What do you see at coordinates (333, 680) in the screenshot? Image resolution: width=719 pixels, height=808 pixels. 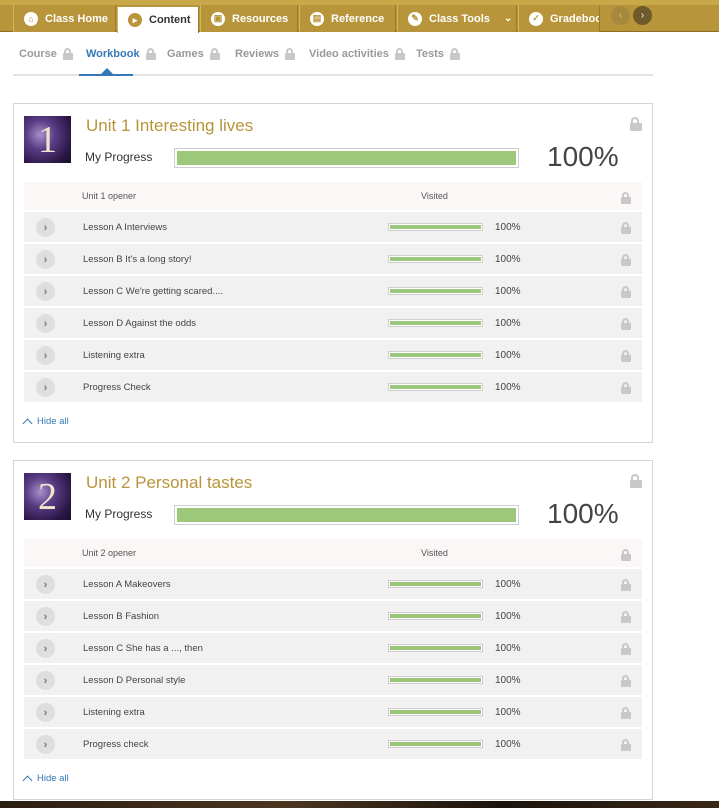 I see `lesson-row: › Lesson D Personal style 100%` at bounding box center [333, 680].